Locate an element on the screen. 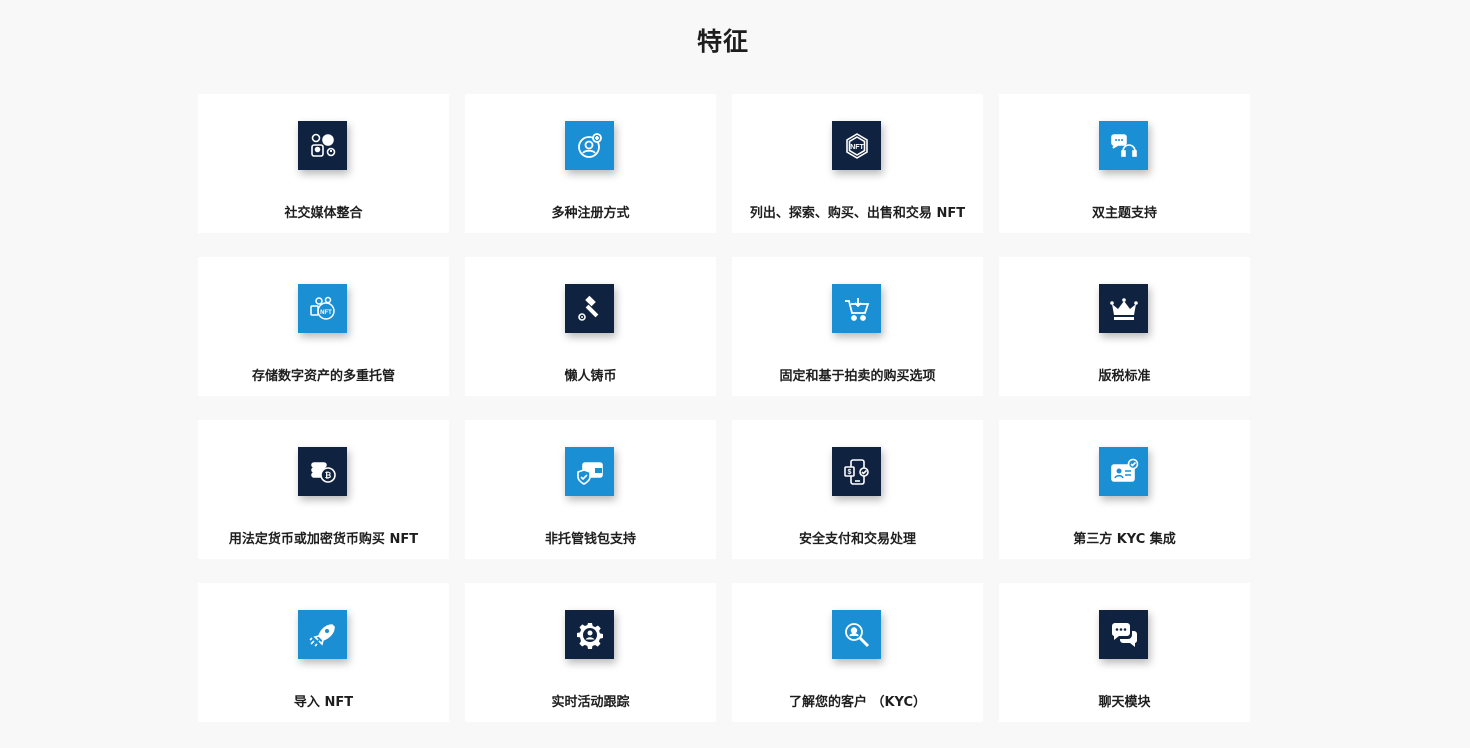 This screenshot has height=748, width=1470. mobile-payment-icon-box: $ is located at coordinates (856, 471).